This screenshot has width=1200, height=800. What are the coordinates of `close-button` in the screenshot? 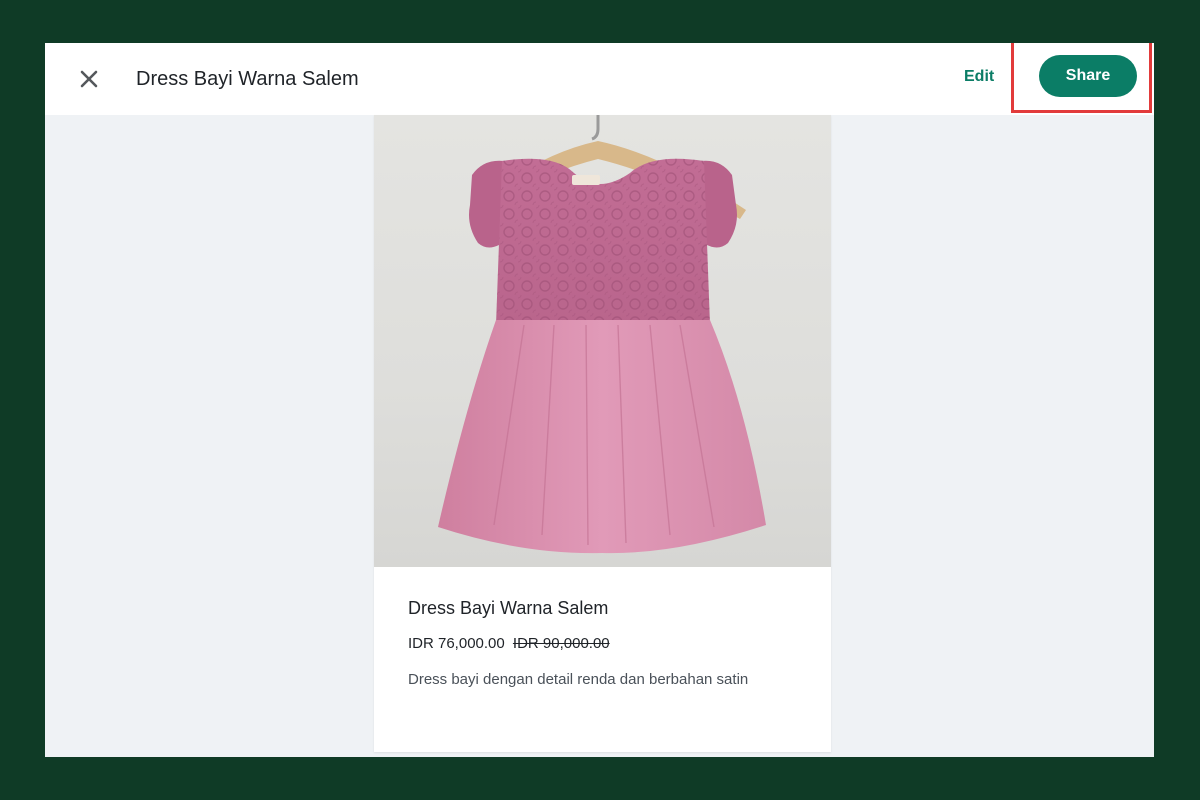 It's located at (89, 79).